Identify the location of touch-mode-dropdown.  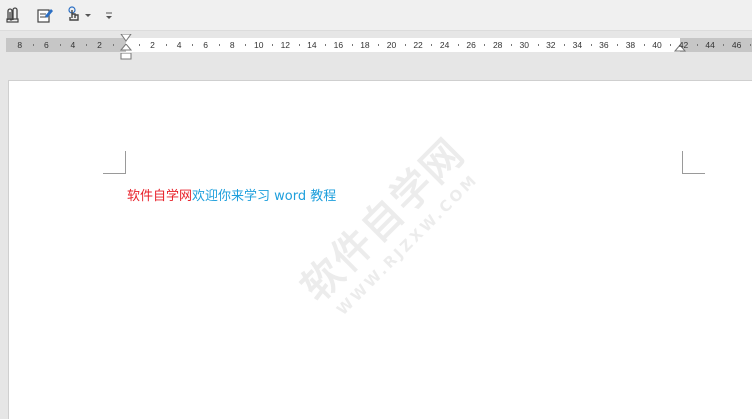
(88, 15).